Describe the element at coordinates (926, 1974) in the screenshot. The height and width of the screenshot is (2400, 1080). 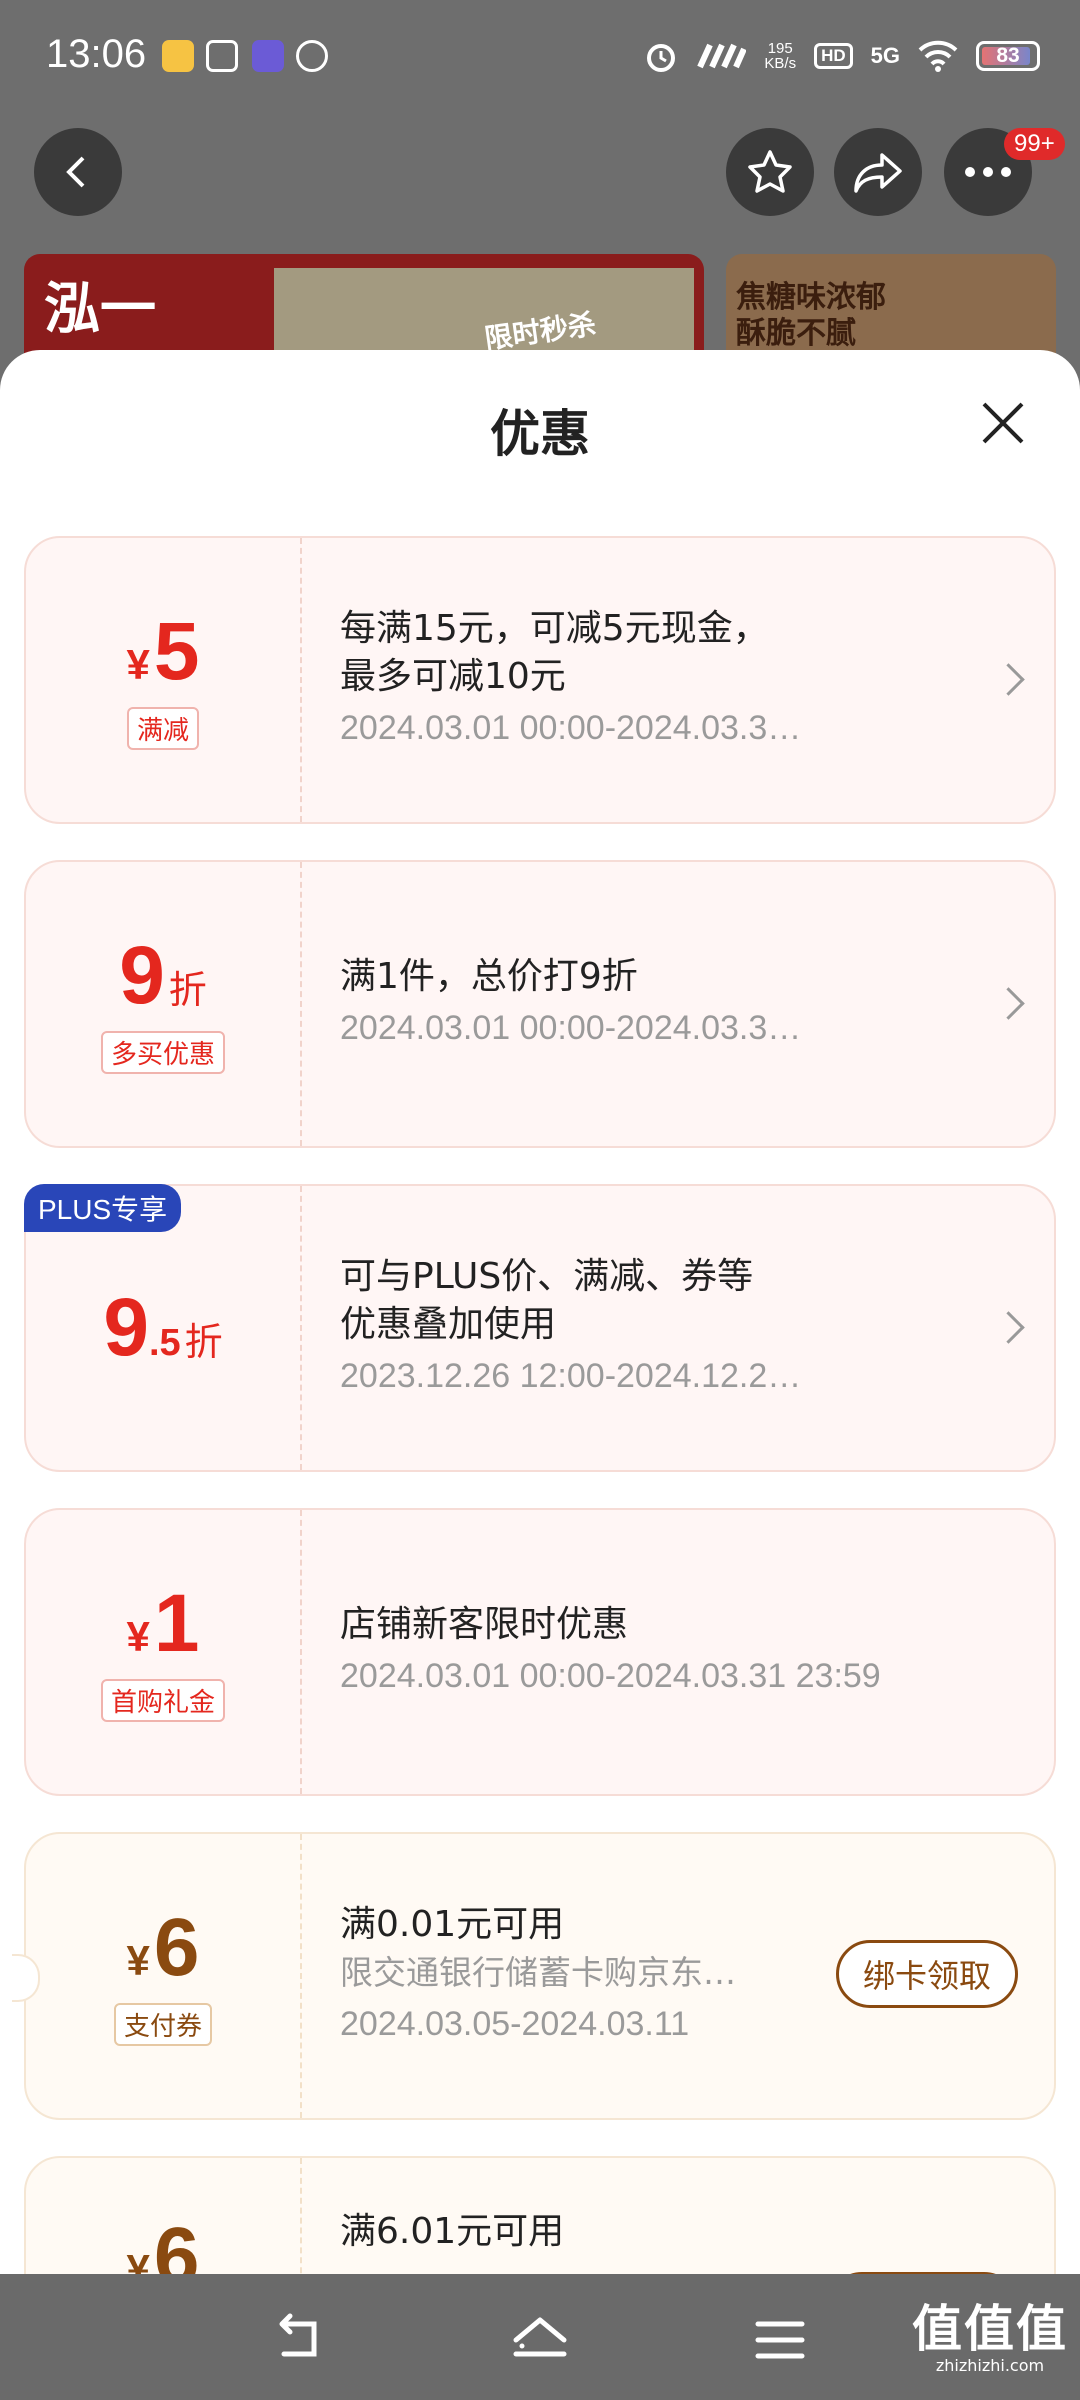
I see `bind-card-claim-button: 绑卡领取` at that location.